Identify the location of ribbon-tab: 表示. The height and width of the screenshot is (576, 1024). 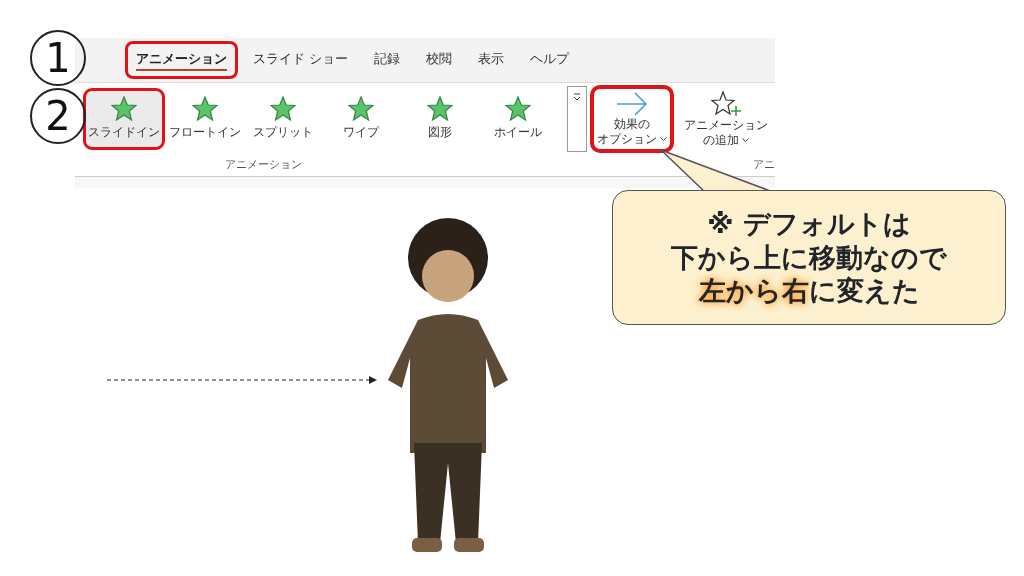
(491, 60).